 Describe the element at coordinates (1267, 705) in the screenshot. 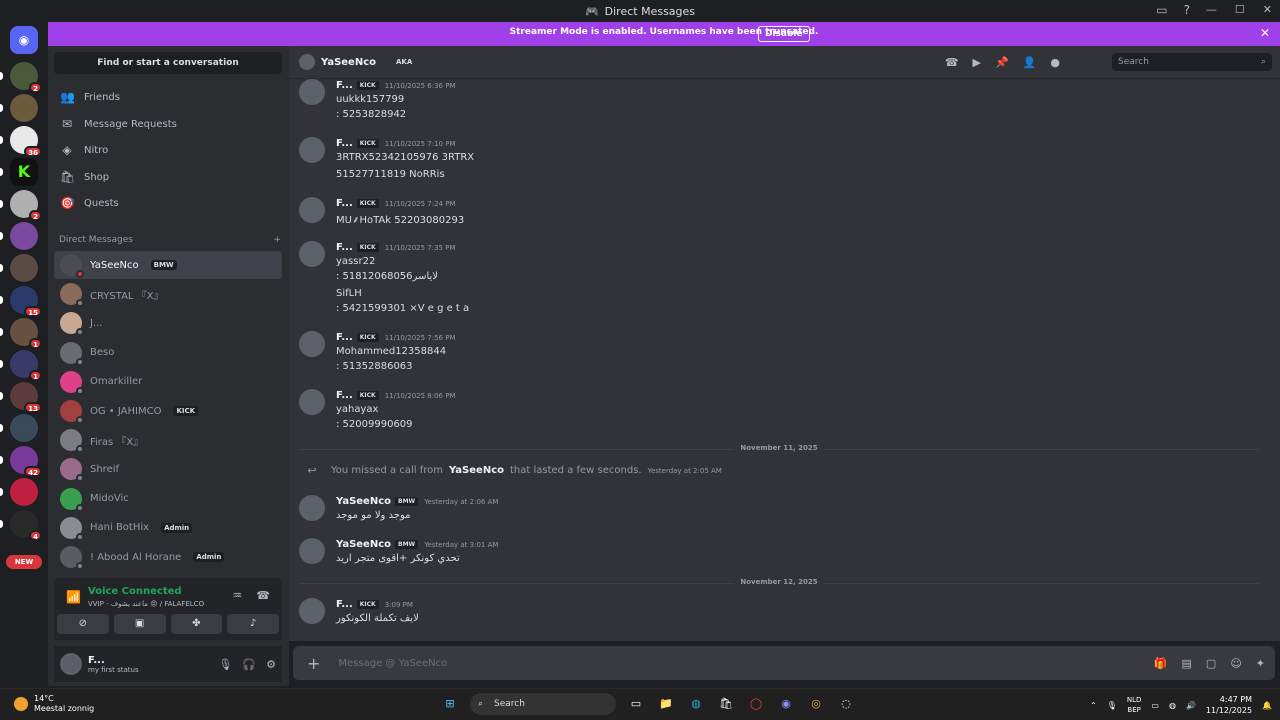

I see `notification-icon: 🔔` at that location.